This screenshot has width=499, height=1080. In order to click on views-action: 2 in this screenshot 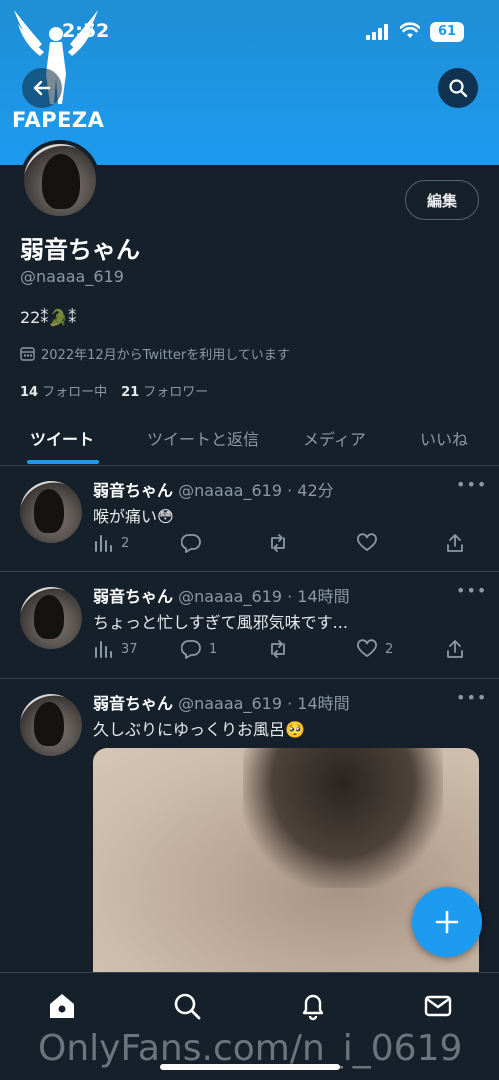, I will do `click(111, 543)`.